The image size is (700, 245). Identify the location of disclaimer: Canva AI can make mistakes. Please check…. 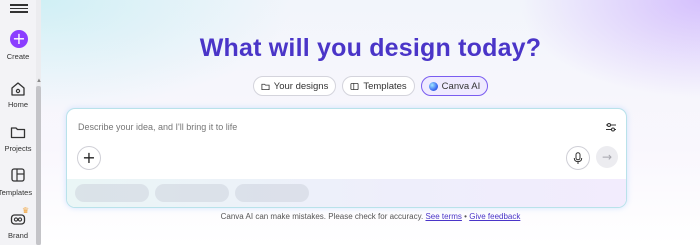
(370, 216).